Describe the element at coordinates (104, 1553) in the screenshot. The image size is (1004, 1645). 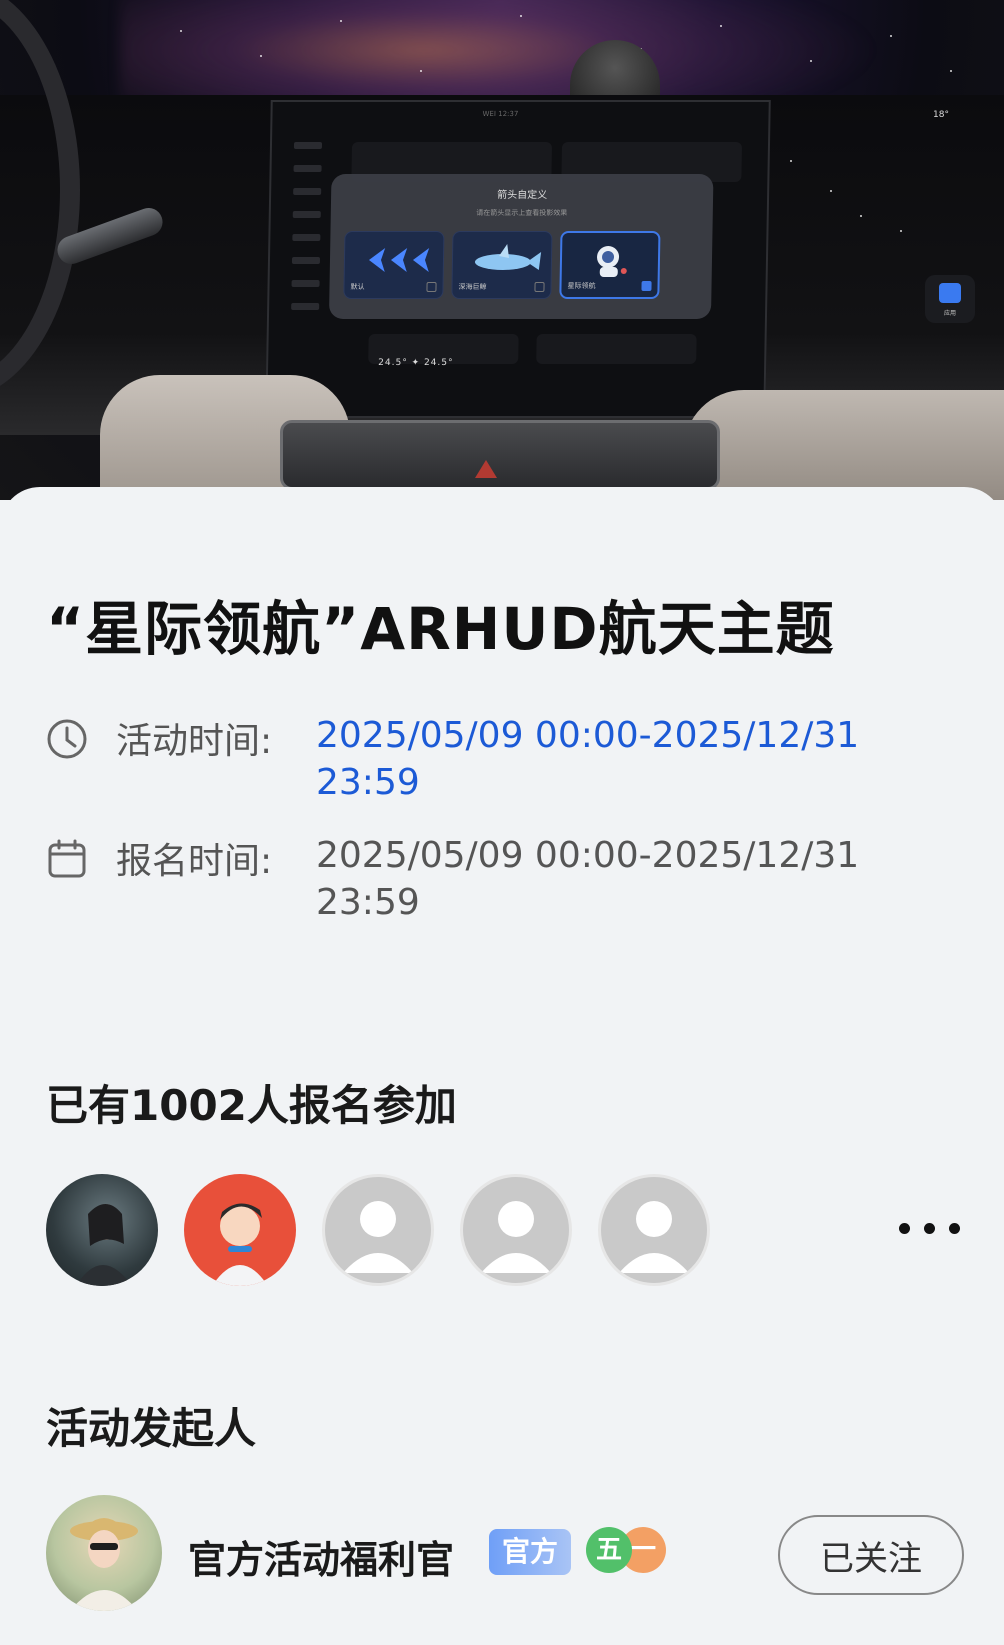
I see `organizer-avatar` at that location.